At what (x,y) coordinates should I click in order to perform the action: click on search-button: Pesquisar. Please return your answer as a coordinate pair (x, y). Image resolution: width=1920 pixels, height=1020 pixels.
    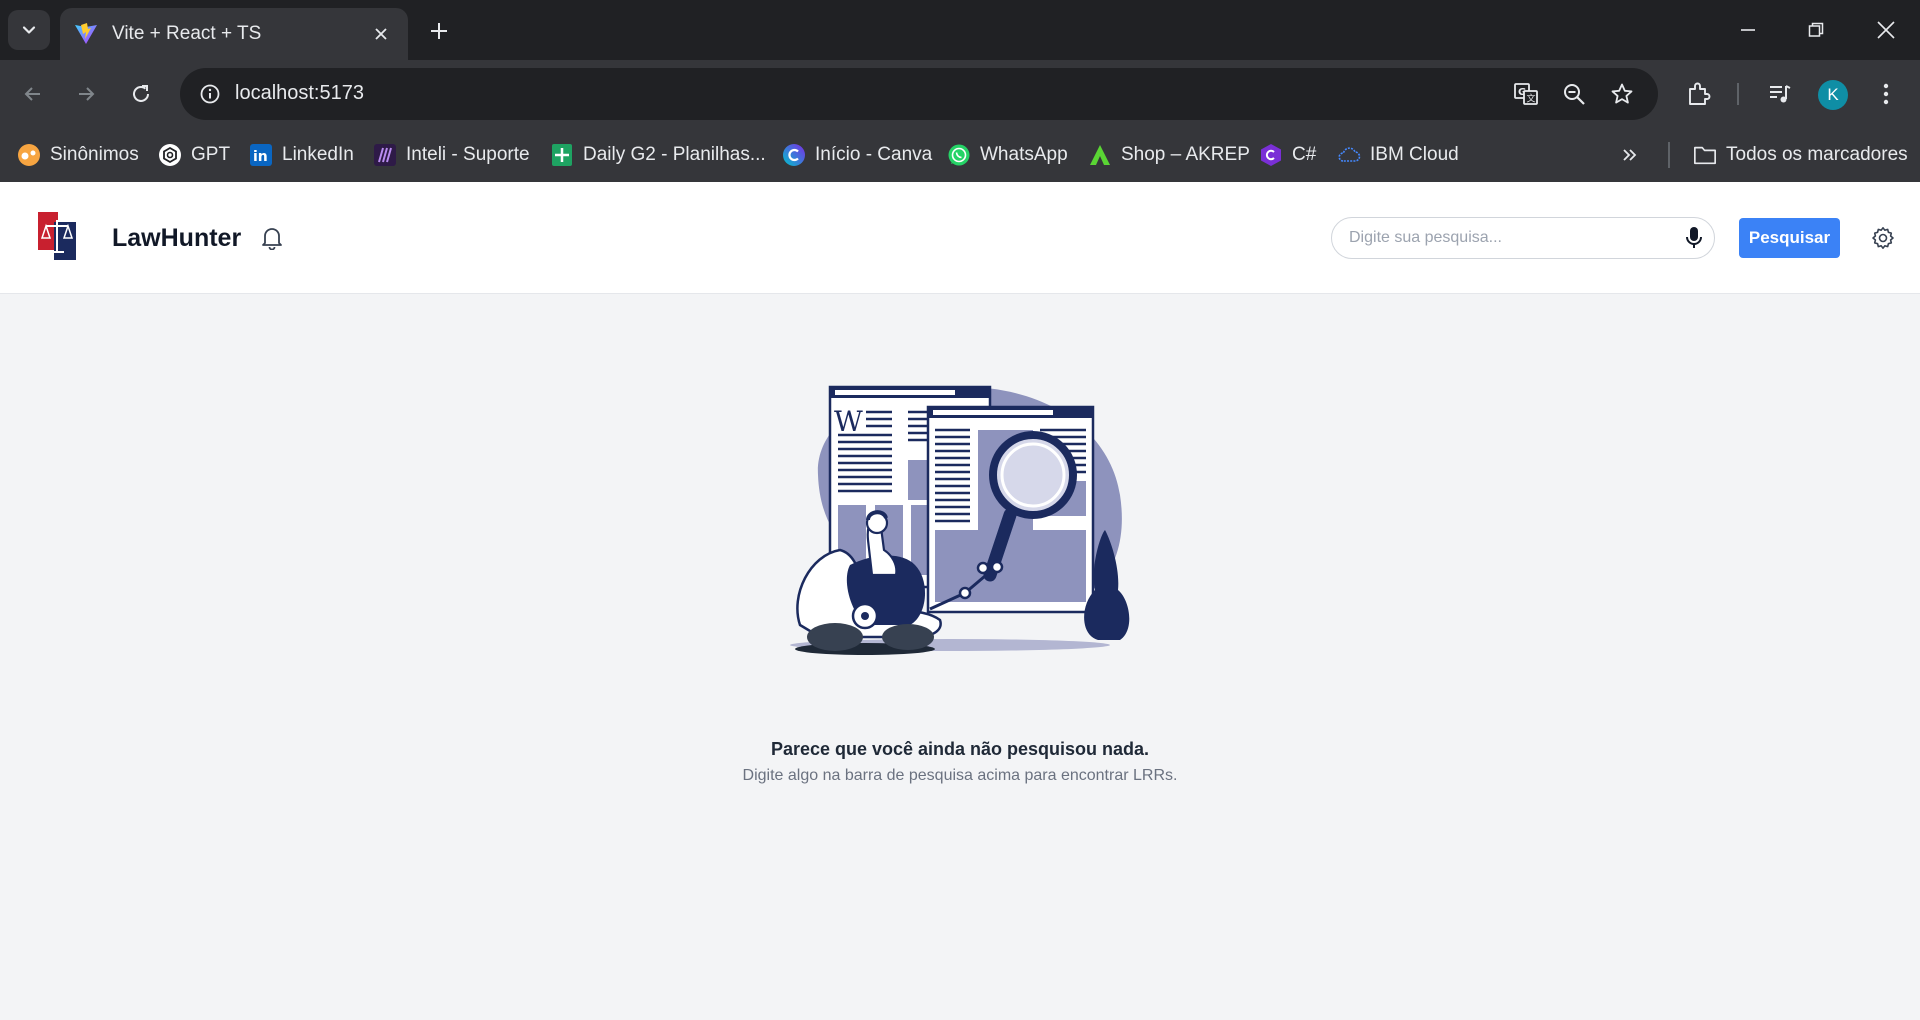
    Looking at the image, I should click on (1789, 238).